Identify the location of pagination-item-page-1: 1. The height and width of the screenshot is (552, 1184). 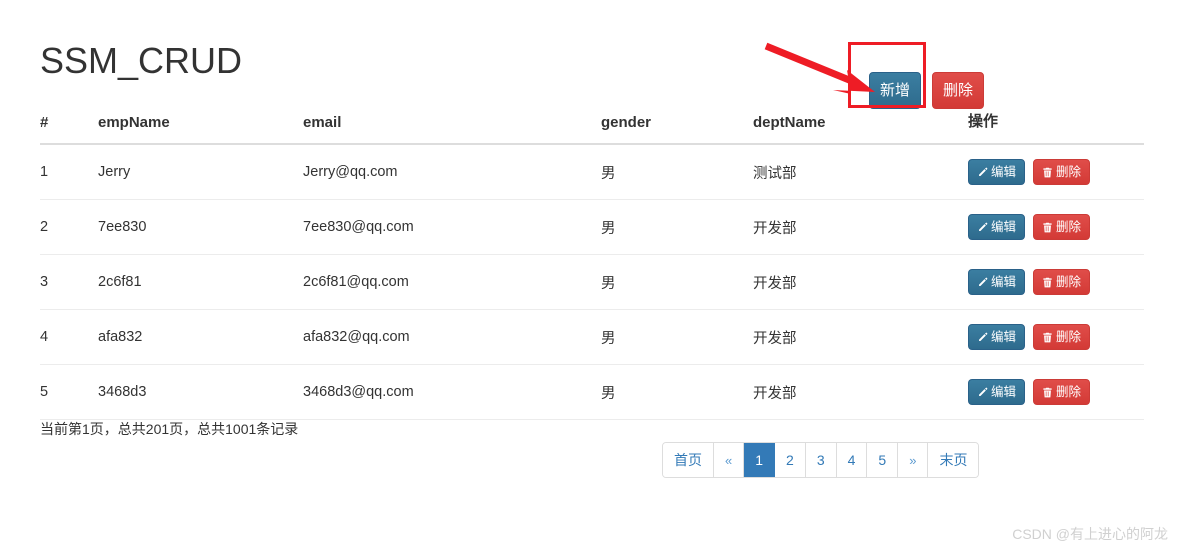
(760, 460).